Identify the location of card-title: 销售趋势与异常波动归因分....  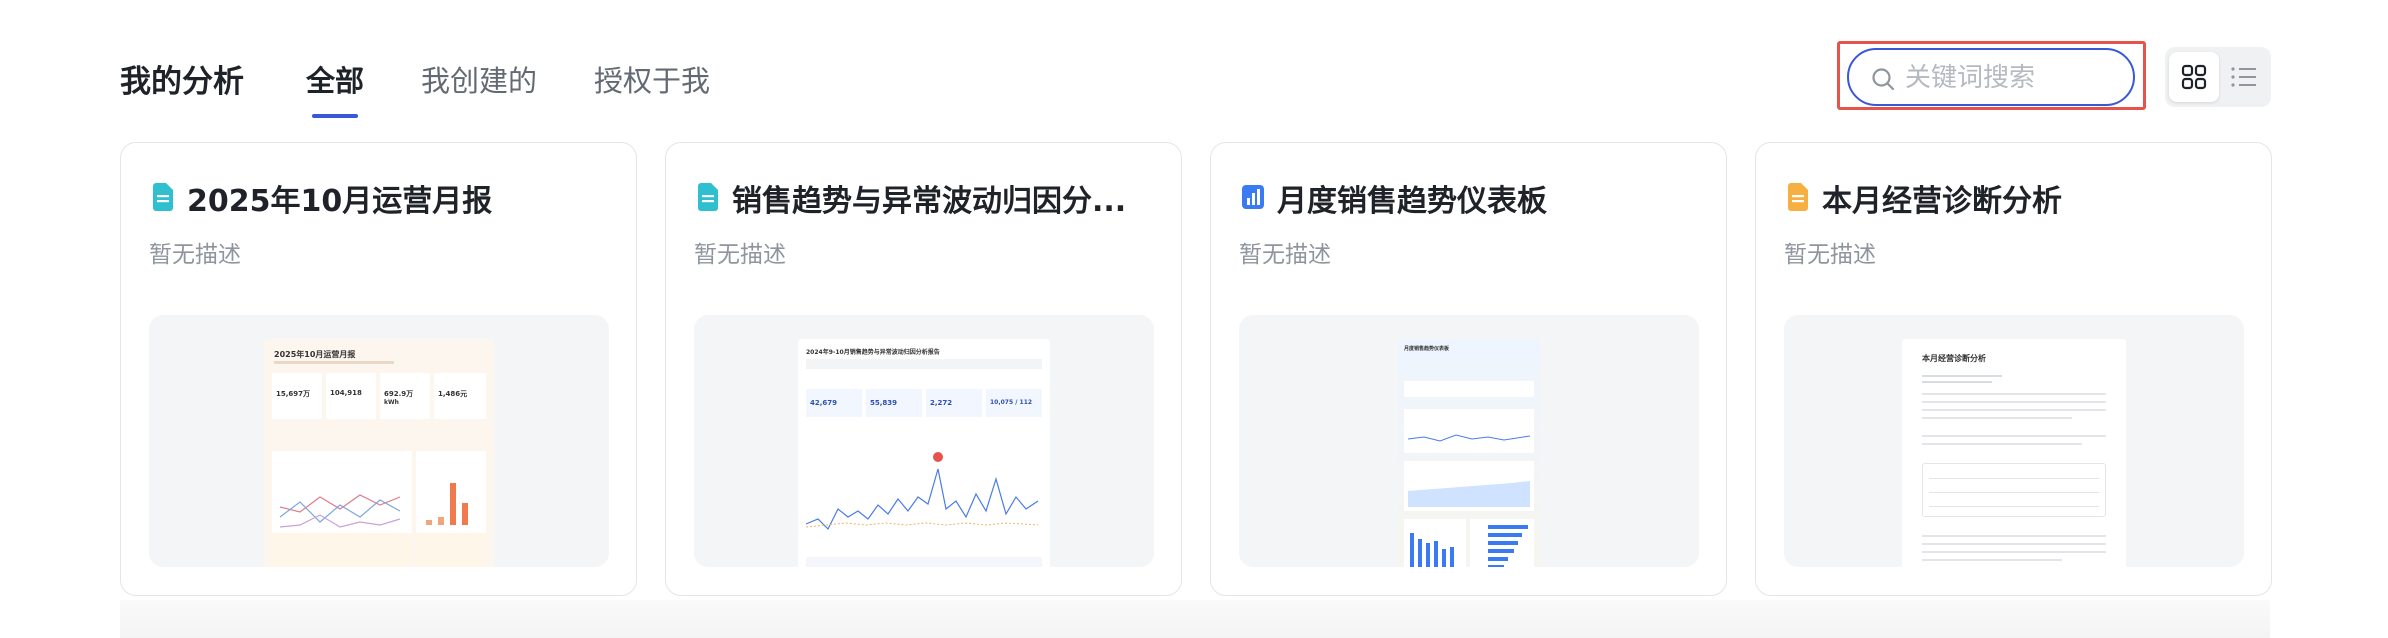
(929, 201).